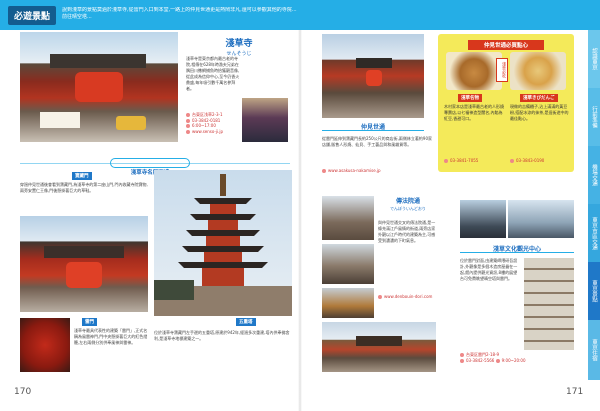 The height and width of the screenshot is (411, 600). Describe the element at coordinates (513, 360) in the screenshot. I see `culture-center-hours: 9:00~20:00` at that location.